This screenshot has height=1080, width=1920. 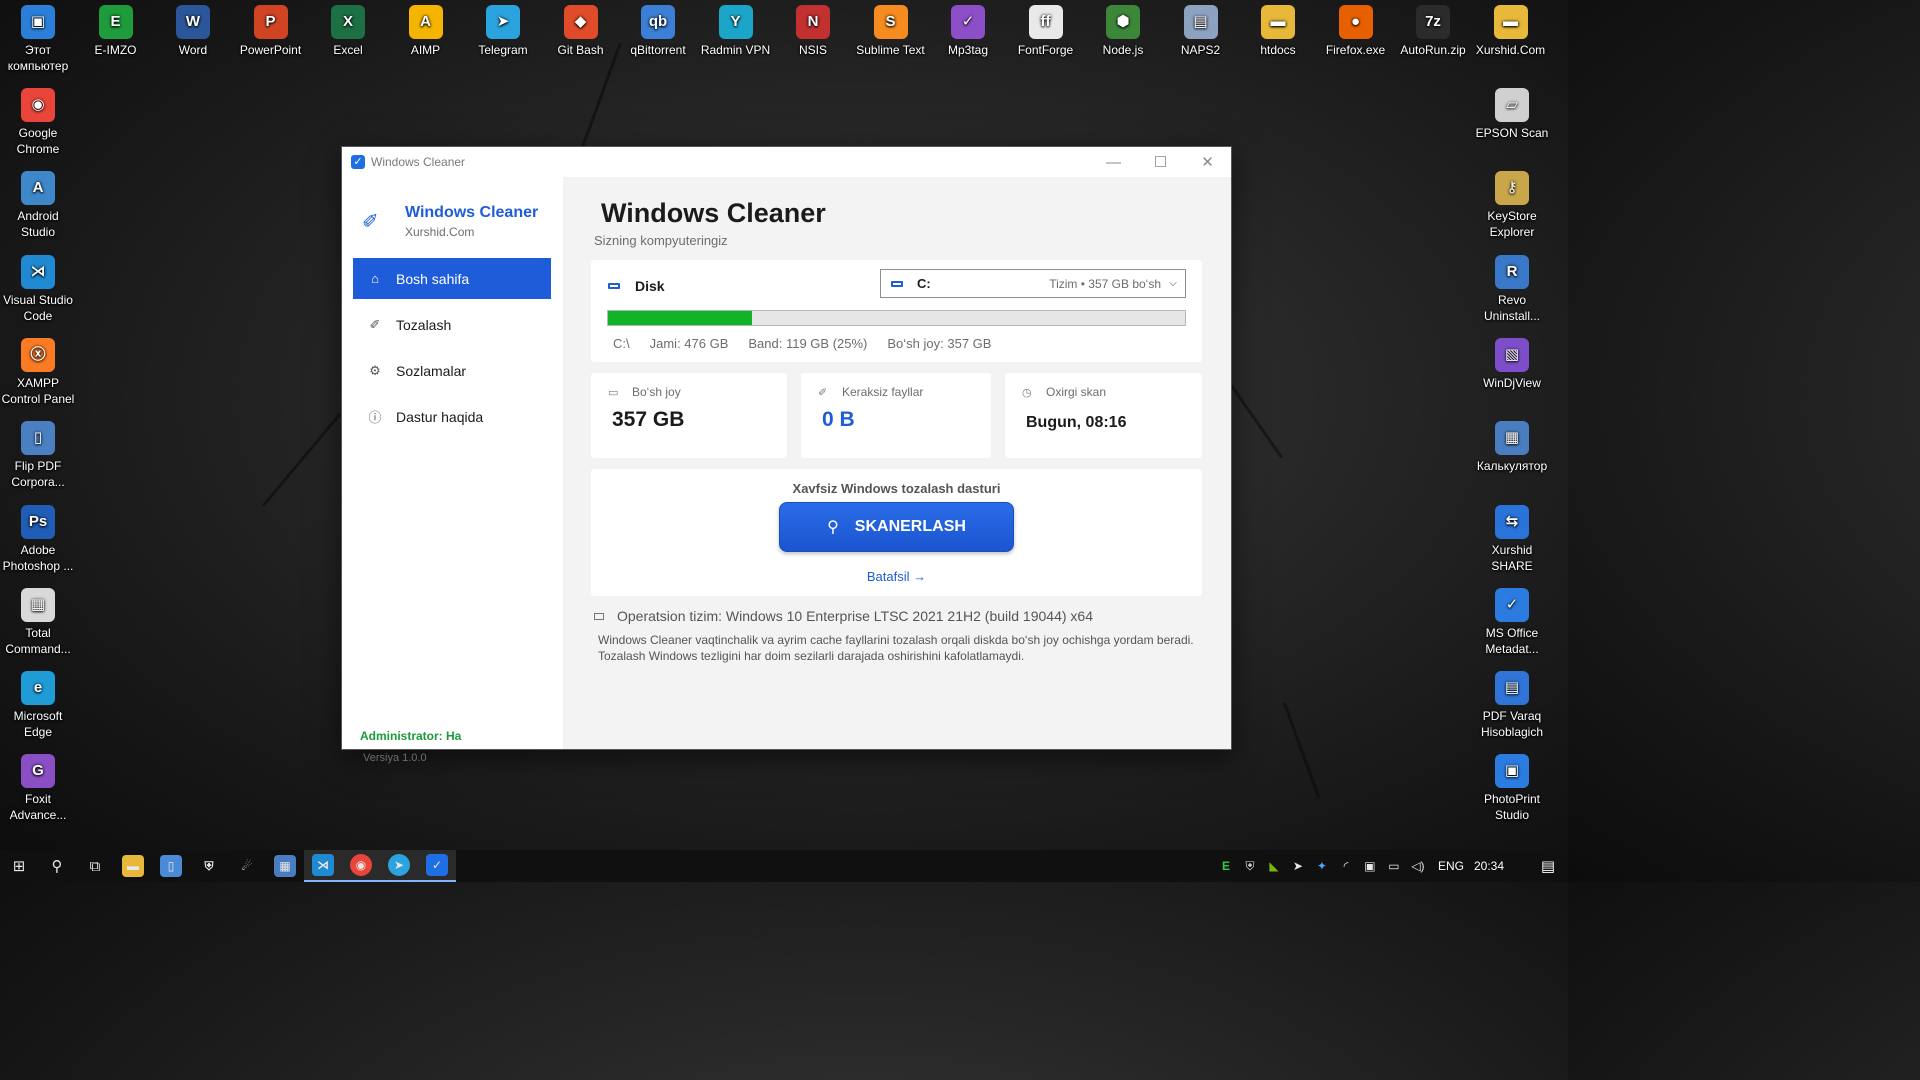 I want to click on network-icon: ▣, so click(x=1370, y=866).